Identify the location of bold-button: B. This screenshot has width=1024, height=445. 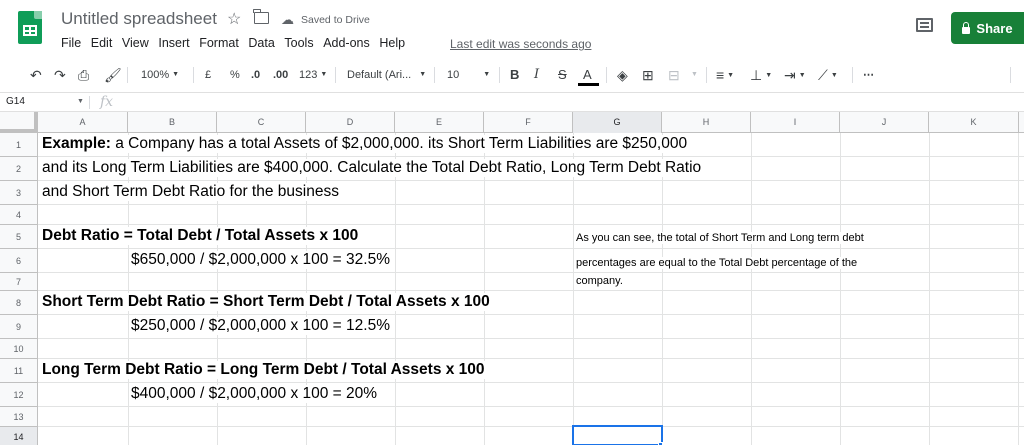
(514, 75).